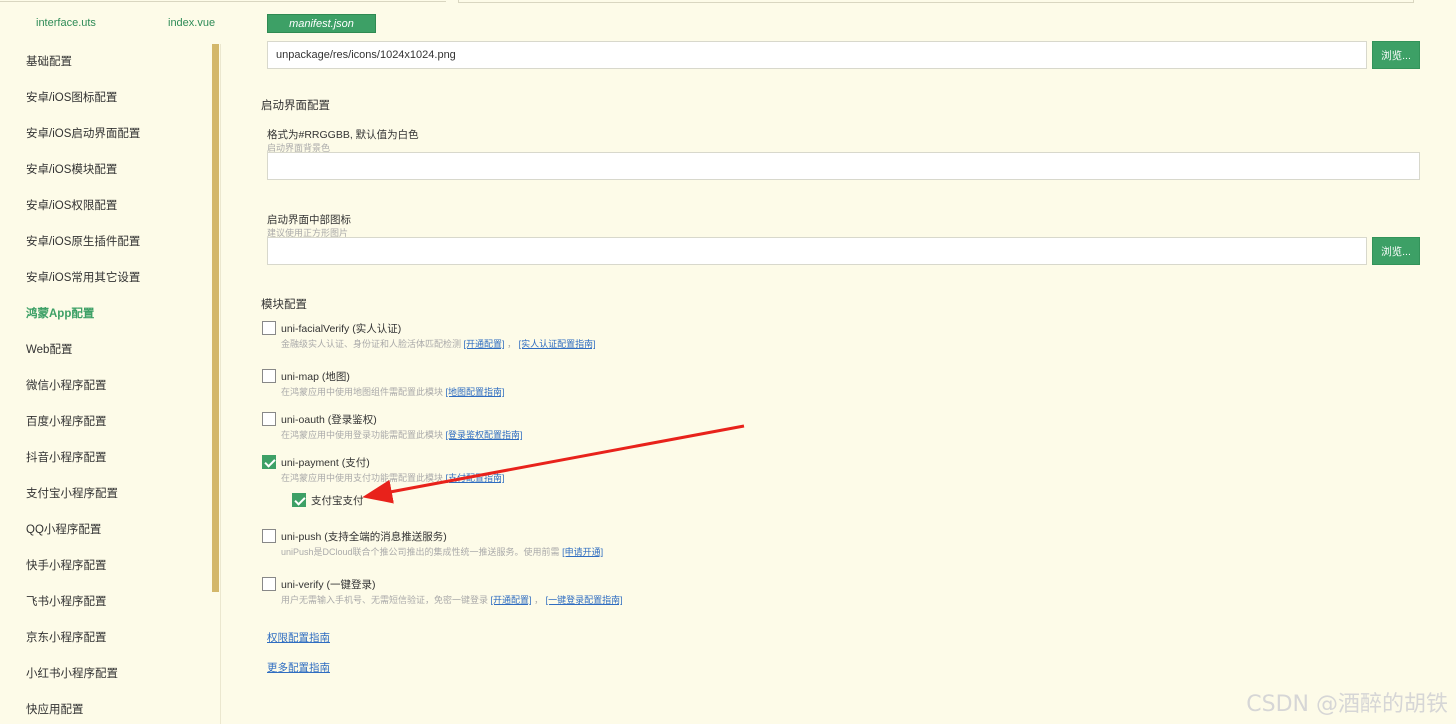 The height and width of the screenshot is (724, 1456). I want to click on watermark: CSDN @酒醉的胡铁, so click(1347, 704).